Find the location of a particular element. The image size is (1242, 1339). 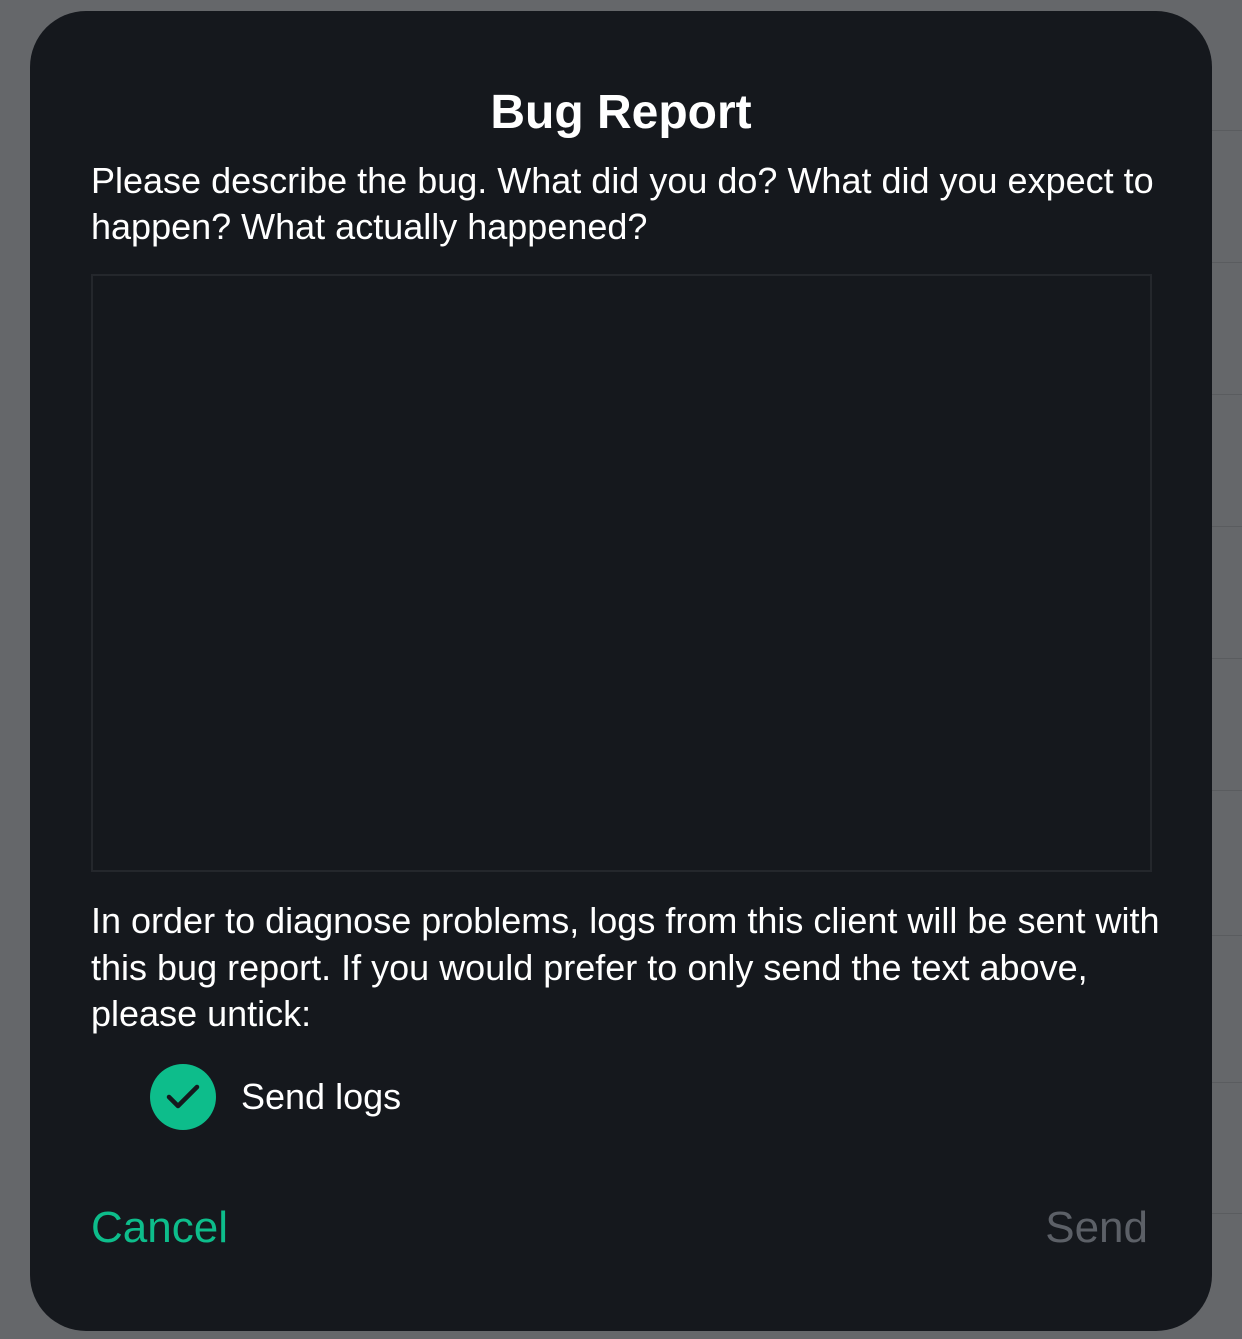

checkmark-icon is located at coordinates (183, 1097).